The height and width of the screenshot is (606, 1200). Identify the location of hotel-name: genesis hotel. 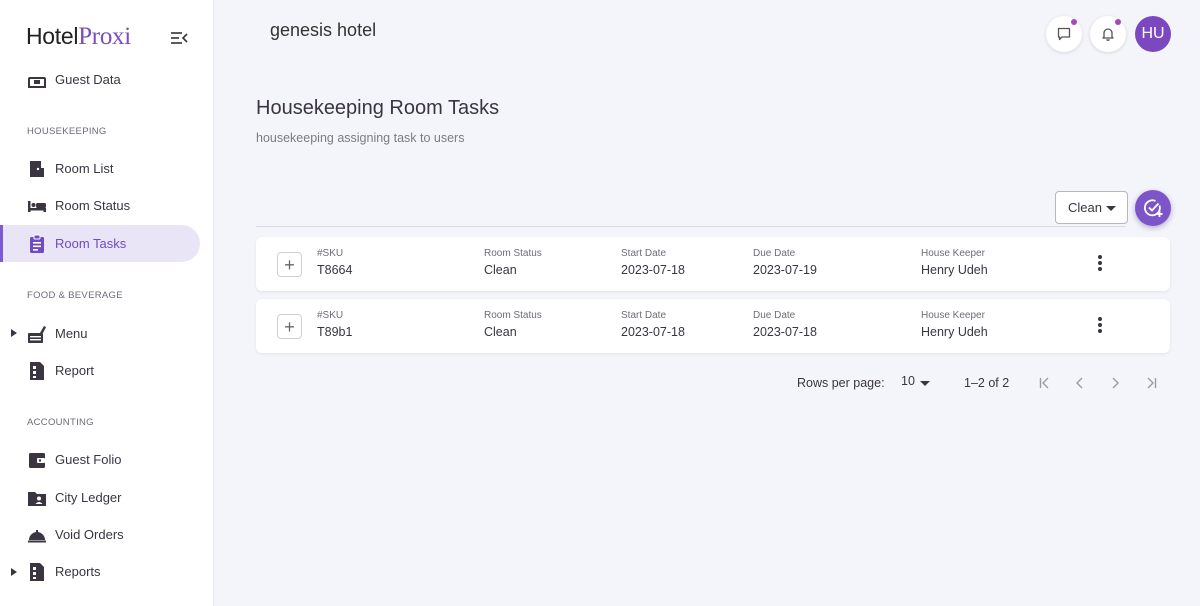
(323, 30).